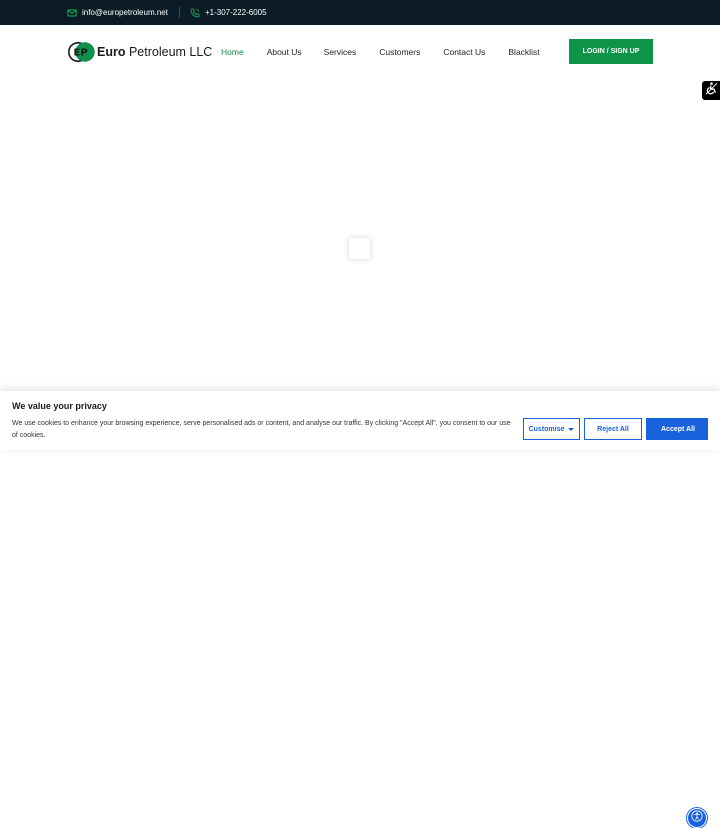  I want to click on brand-name-rest: Petroleum LLC, so click(169, 52).